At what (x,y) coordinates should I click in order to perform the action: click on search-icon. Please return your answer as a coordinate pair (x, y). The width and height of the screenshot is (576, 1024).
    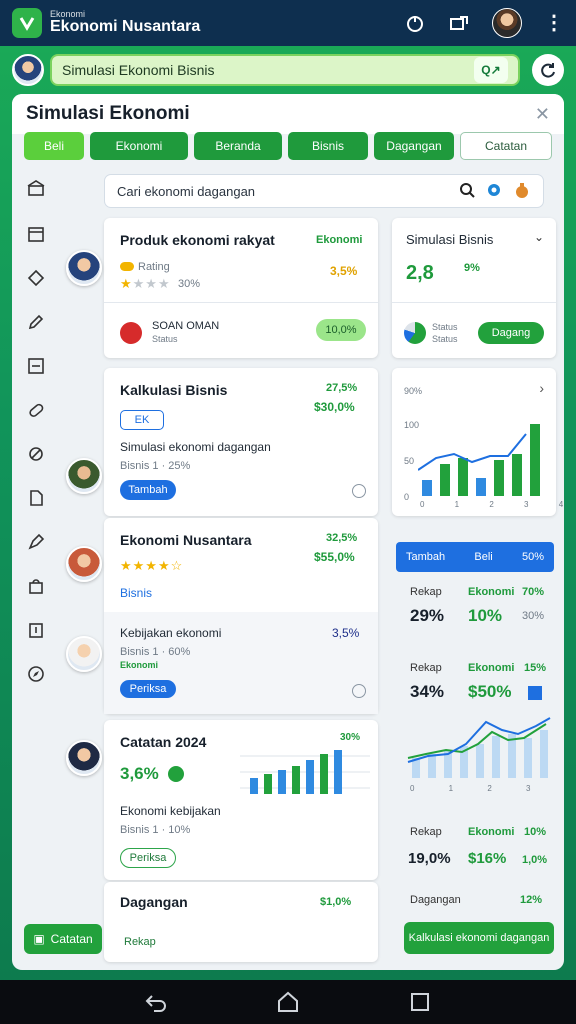
    Looking at the image, I should click on (467, 191).